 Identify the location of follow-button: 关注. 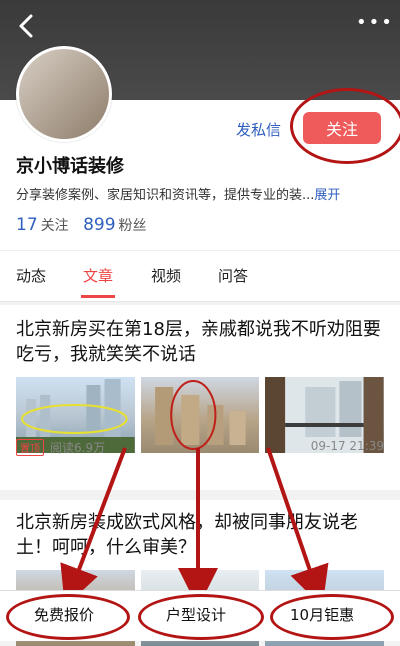
(342, 128).